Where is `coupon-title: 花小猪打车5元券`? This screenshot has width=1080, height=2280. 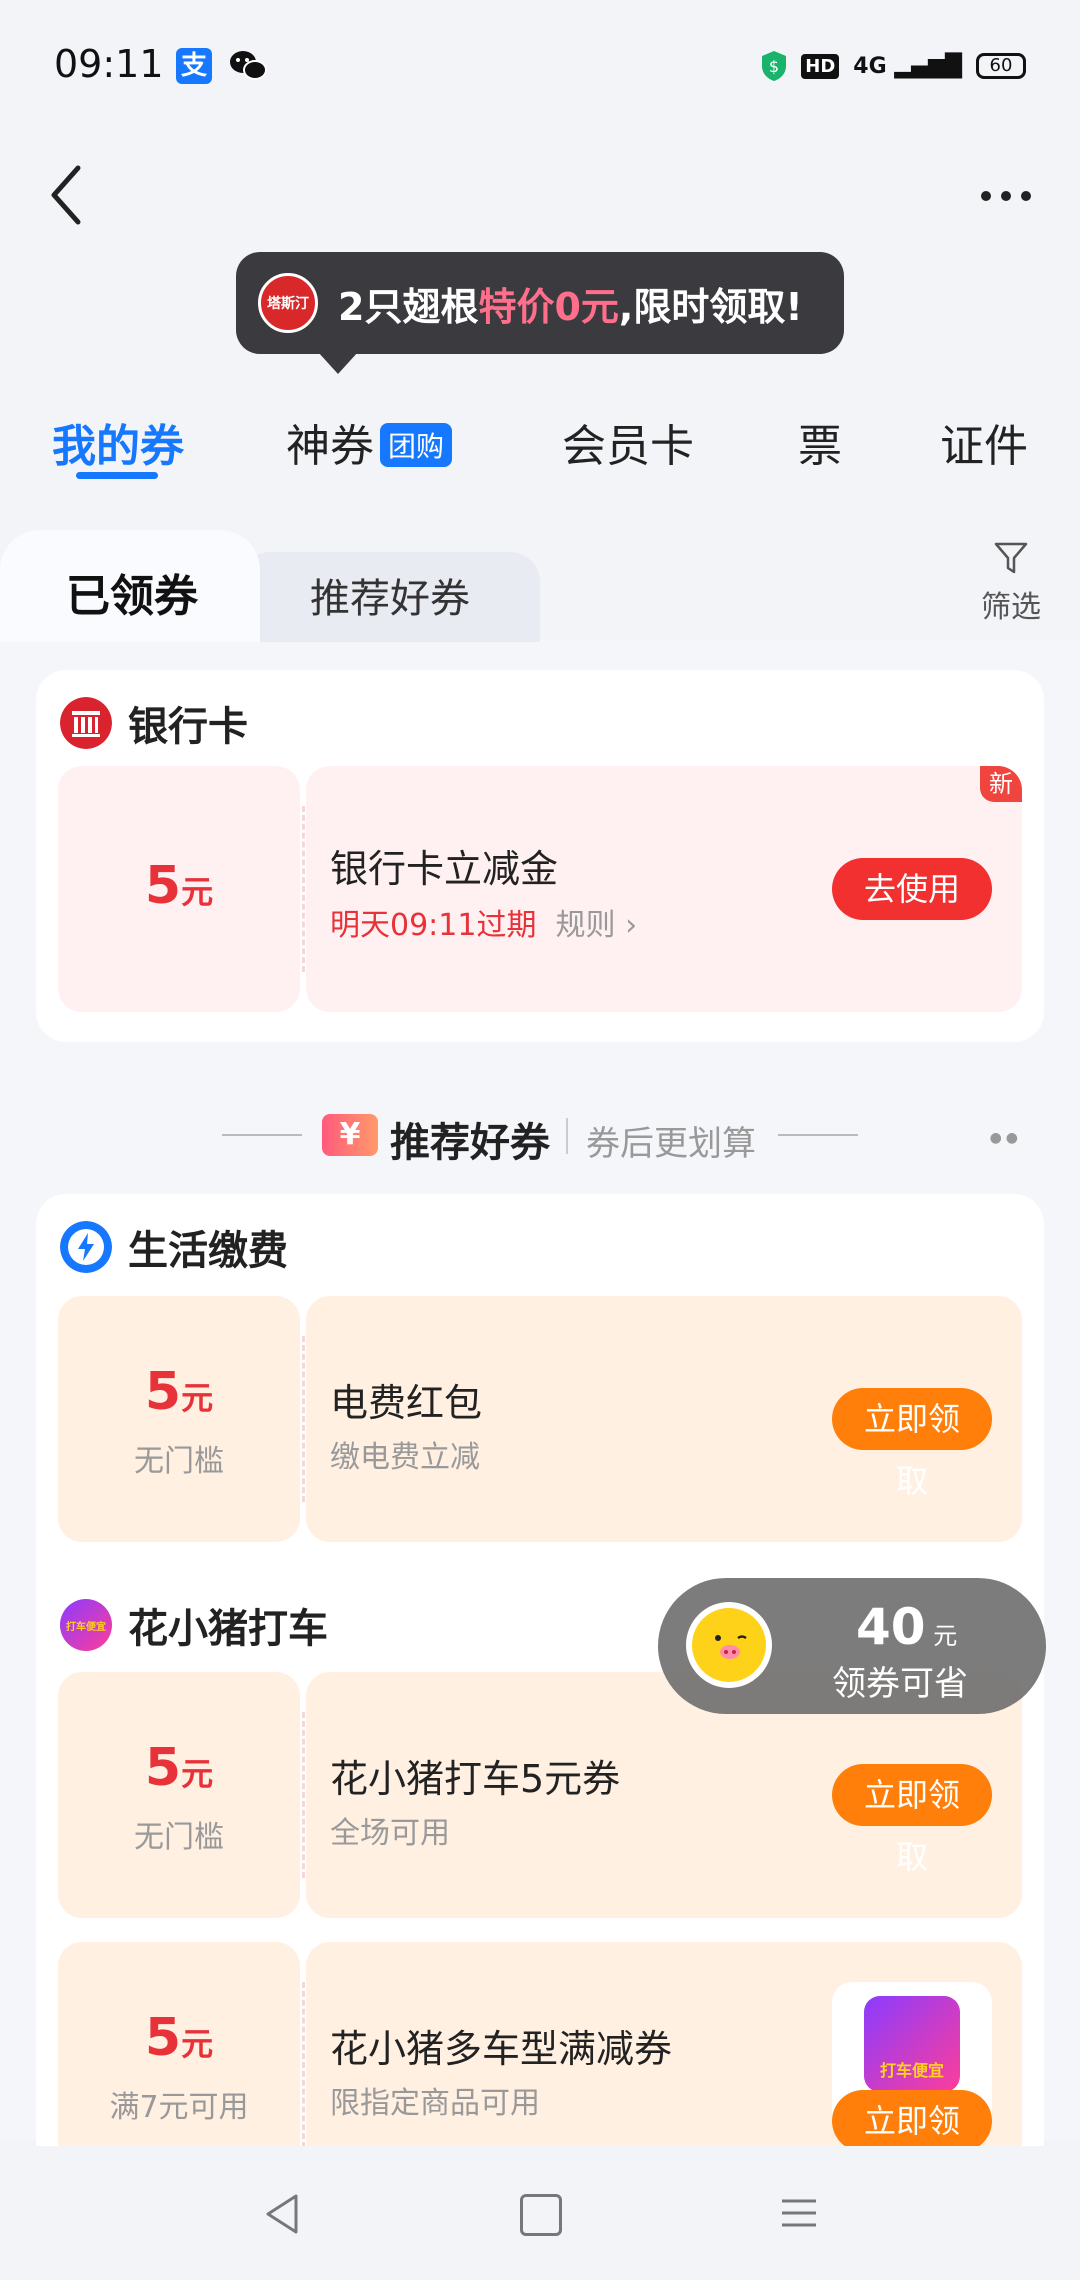
coupon-title: 花小猪打车5元券 is located at coordinates (475, 1779).